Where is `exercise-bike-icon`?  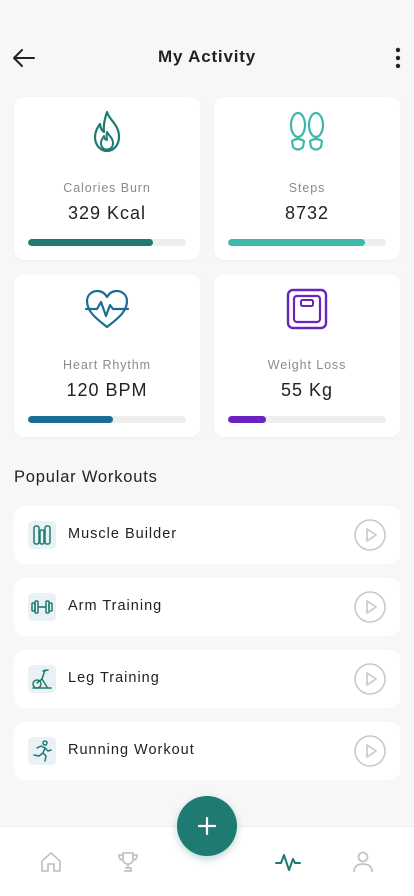
exercise-bike-icon is located at coordinates (42, 679).